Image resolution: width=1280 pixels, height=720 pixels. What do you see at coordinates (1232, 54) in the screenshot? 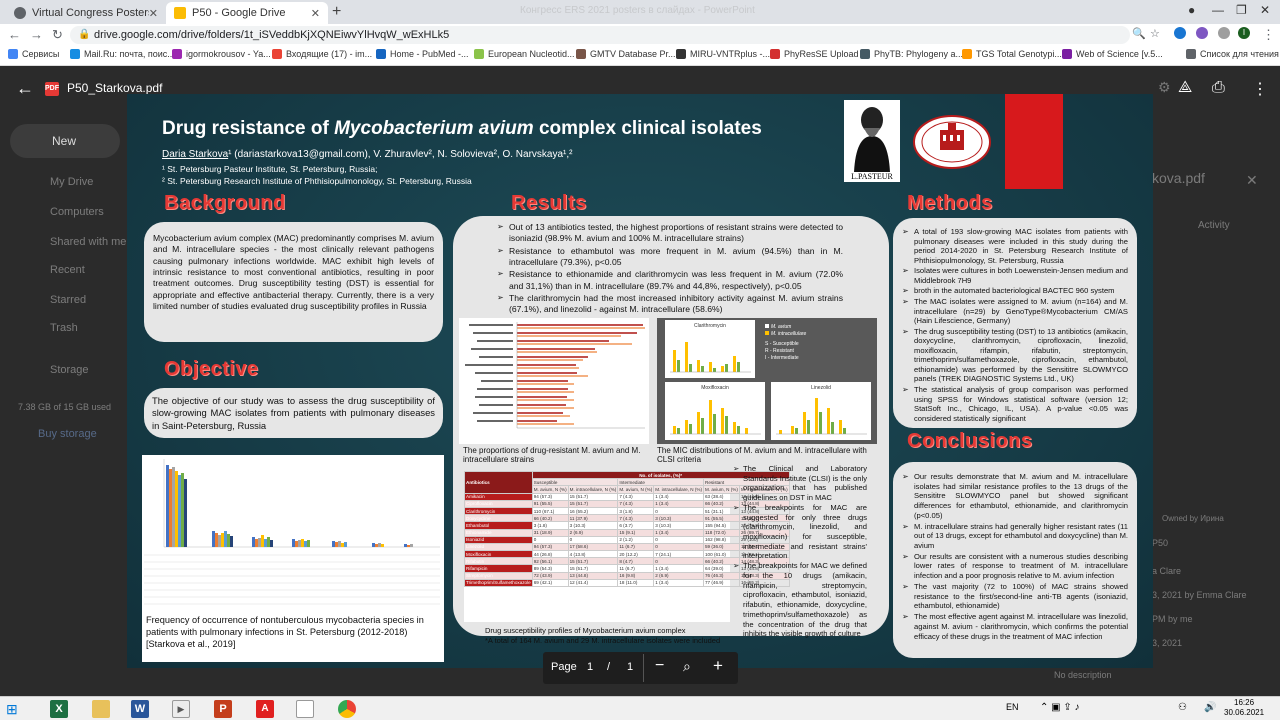
I see `reading-list: Список для чтения` at bounding box center [1232, 54].